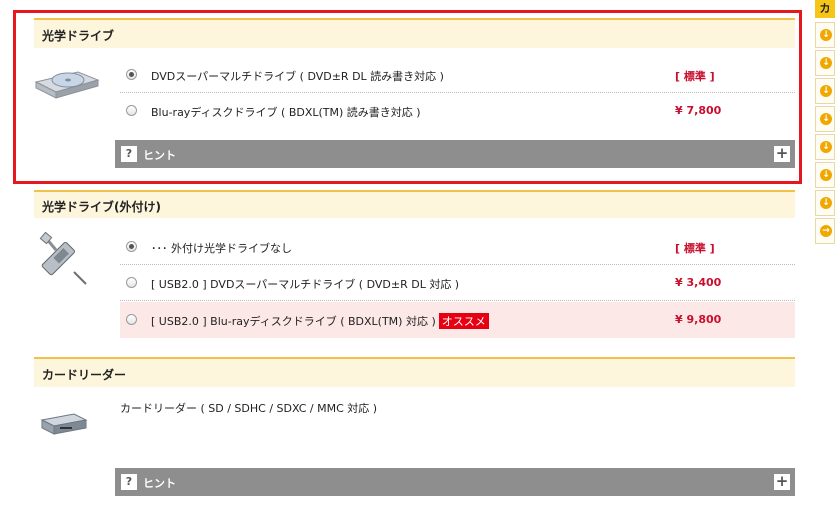  Describe the element at coordinates (824, 256) in the screenshot. I see `side-nav-panel` at that location.